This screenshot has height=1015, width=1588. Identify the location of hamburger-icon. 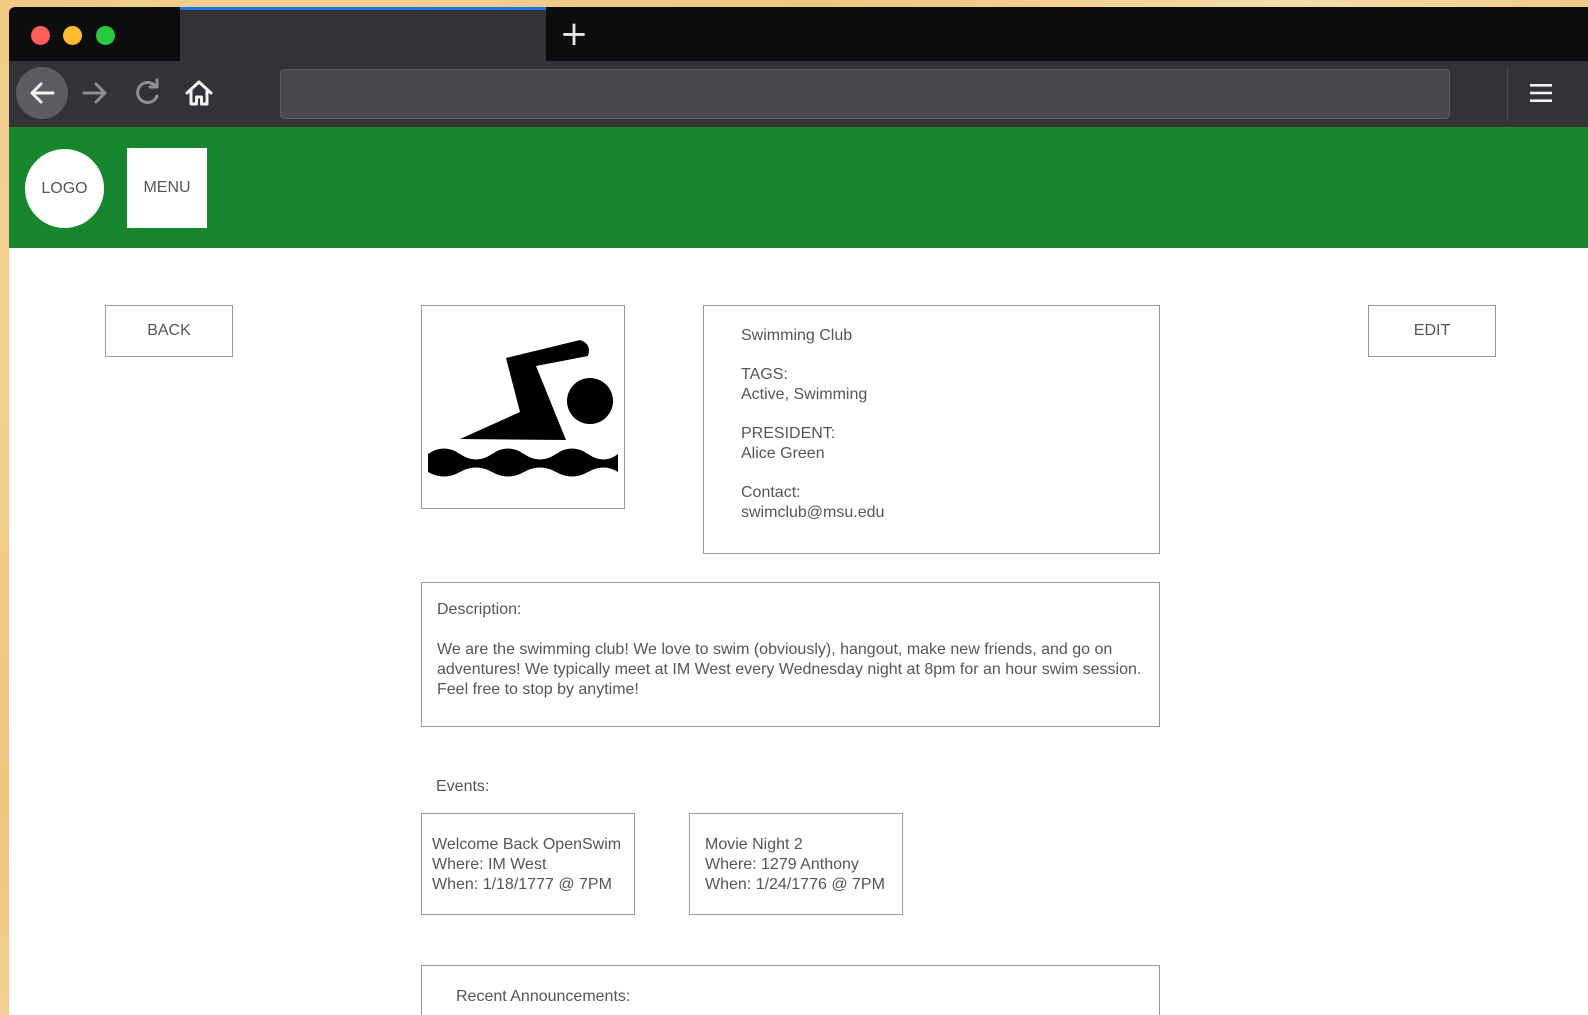
(1541, 93).